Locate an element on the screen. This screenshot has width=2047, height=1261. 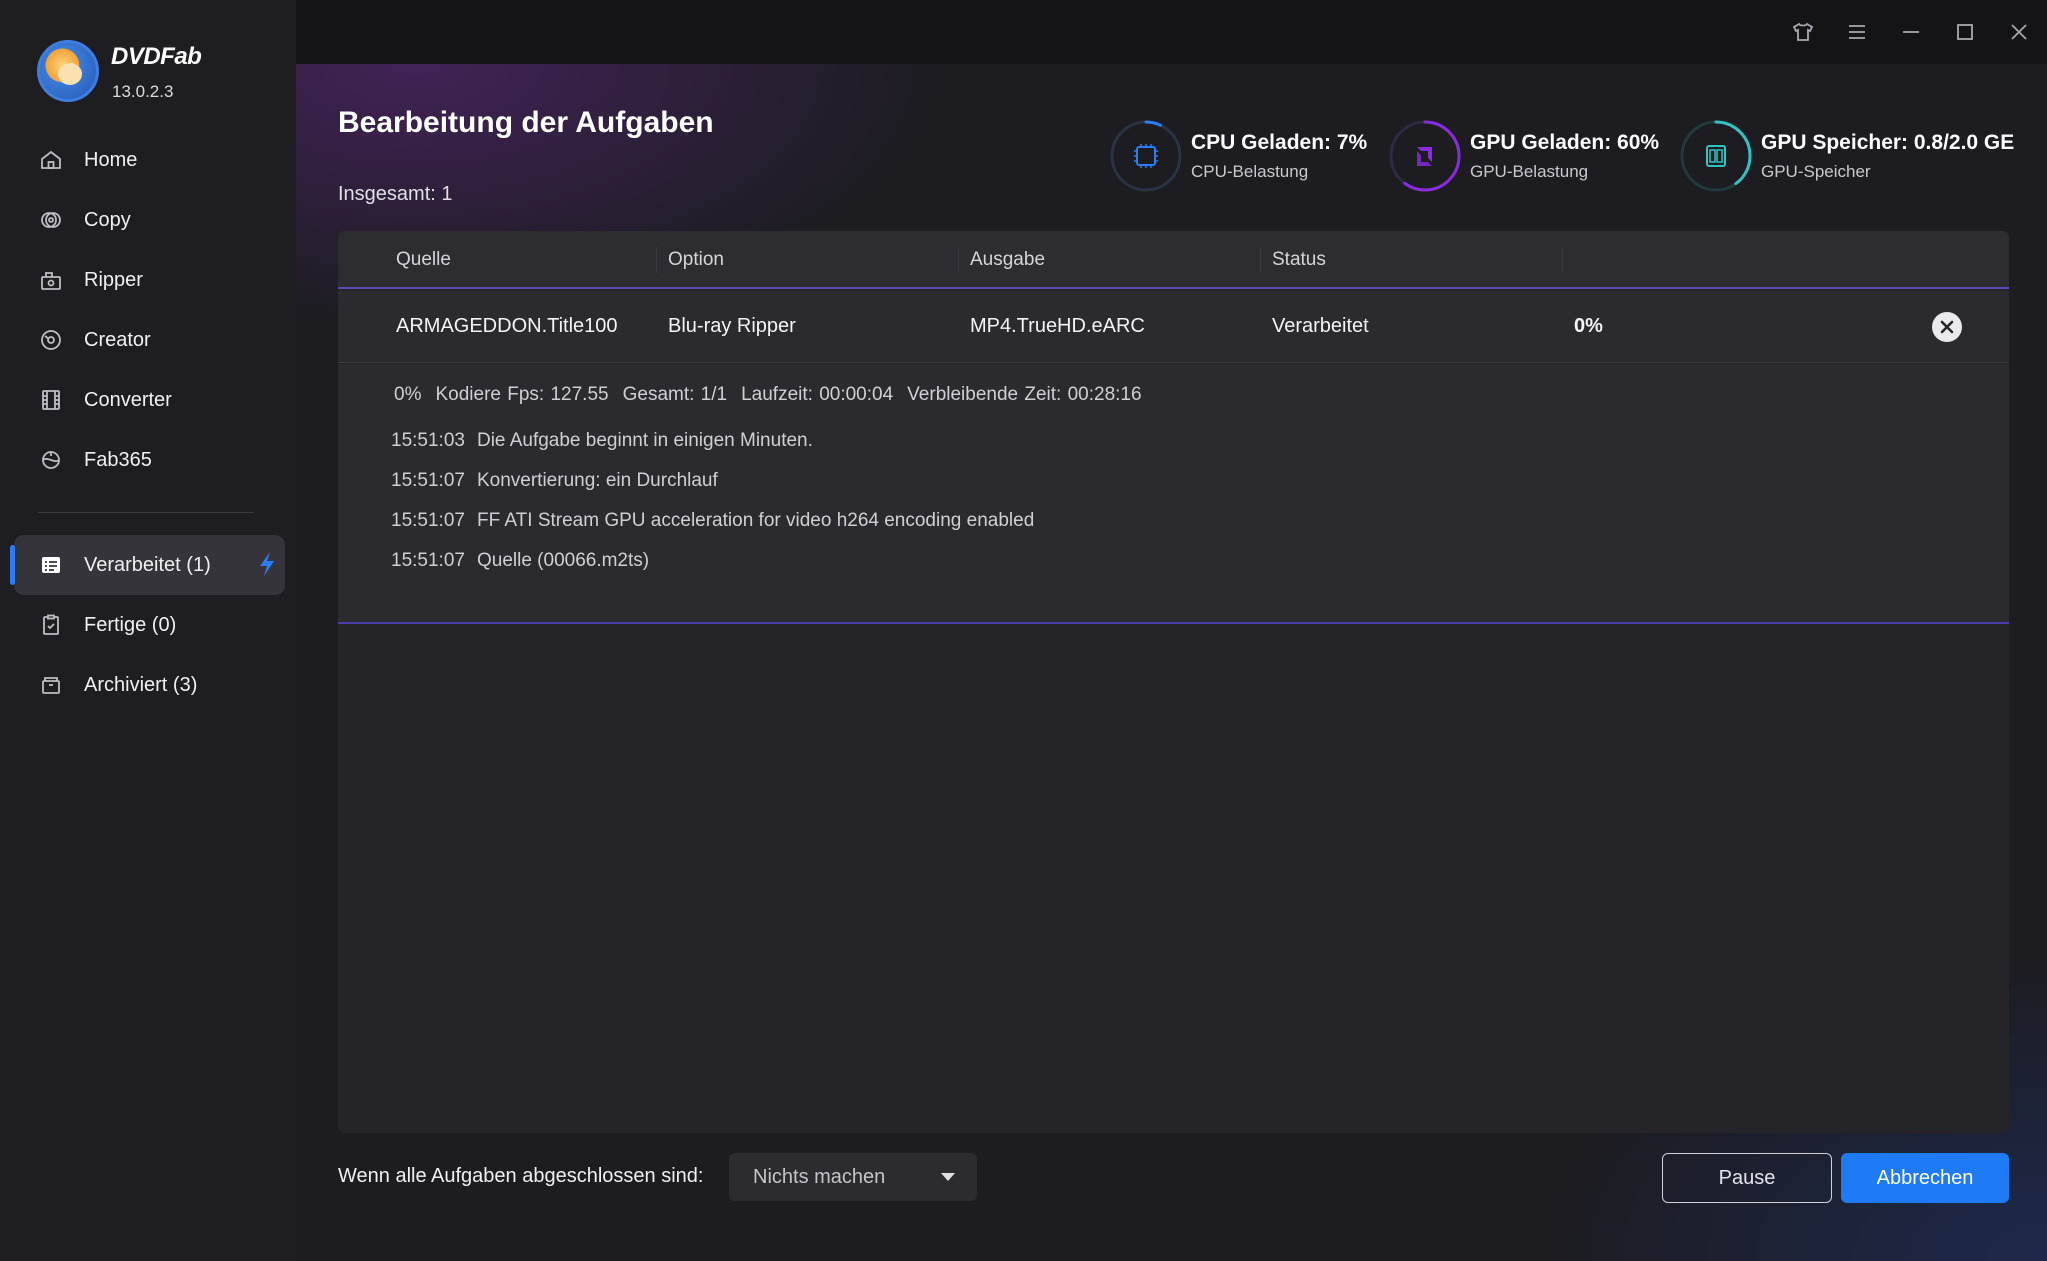
sidebar-item-ripper: Ripper is located at coordinates (90, 280).